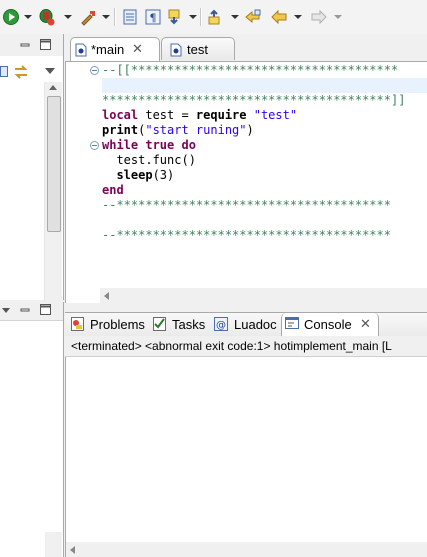 This screenshot has width=427, height=557. I want to click on tab-console: Console ✕, so click(330, 324).